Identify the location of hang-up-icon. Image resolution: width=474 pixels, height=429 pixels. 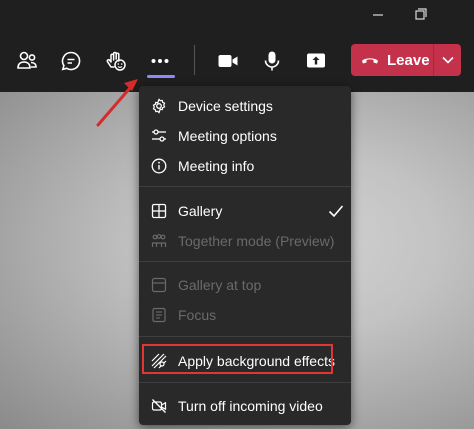
(370, 61).